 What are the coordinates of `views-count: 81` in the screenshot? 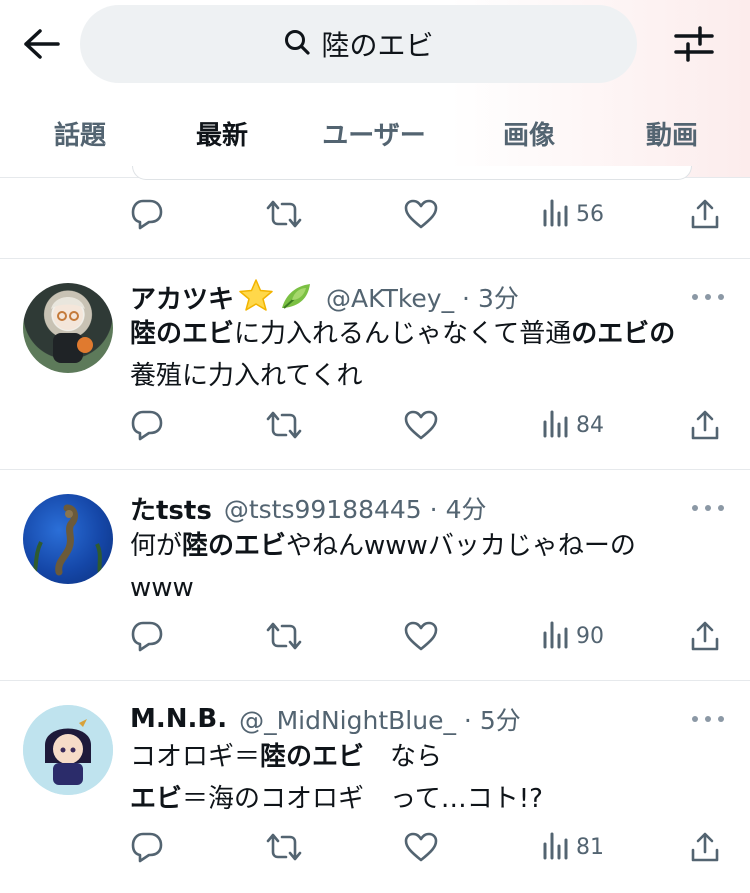 It's located at (590, 847).